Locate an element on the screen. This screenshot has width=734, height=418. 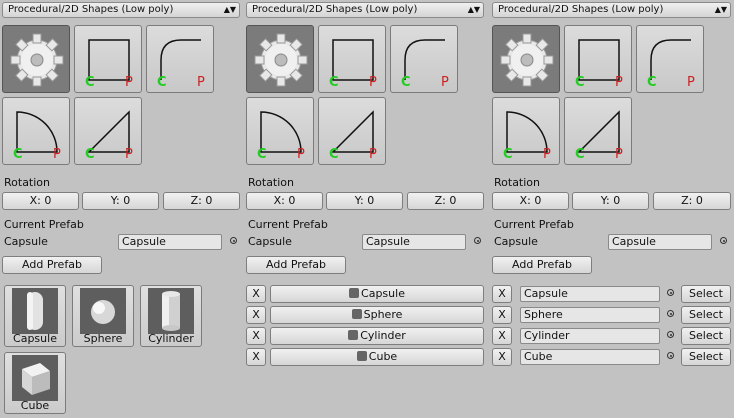
sphere-icon is located at coordinates (356, 314).